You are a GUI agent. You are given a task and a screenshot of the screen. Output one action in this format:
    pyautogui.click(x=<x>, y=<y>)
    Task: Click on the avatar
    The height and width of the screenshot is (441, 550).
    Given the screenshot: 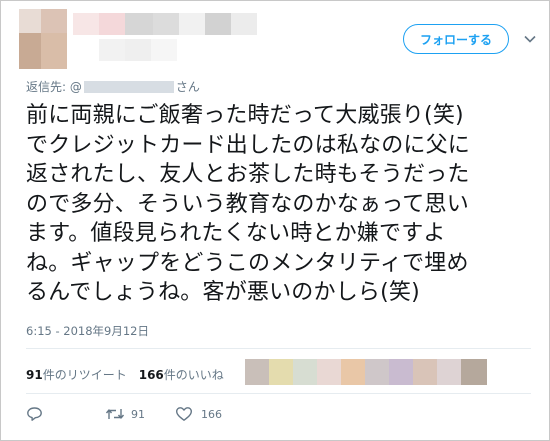 What is the action you would take?
    pyautogui.click(x=43, y=39)
    